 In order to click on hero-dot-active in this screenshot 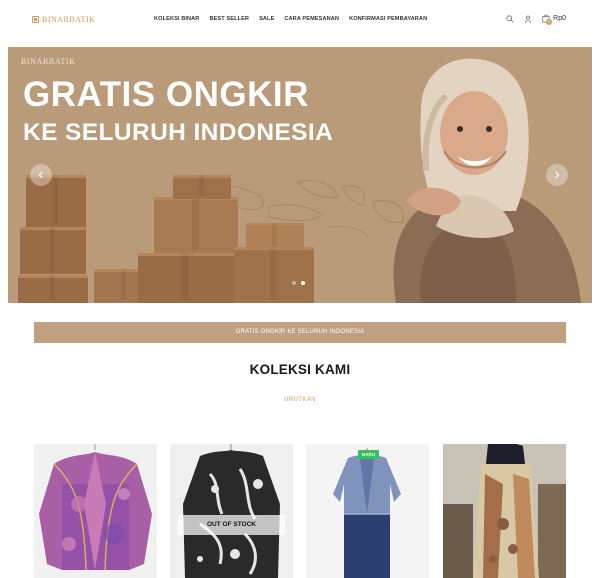, I will do `click(303, 283)`.